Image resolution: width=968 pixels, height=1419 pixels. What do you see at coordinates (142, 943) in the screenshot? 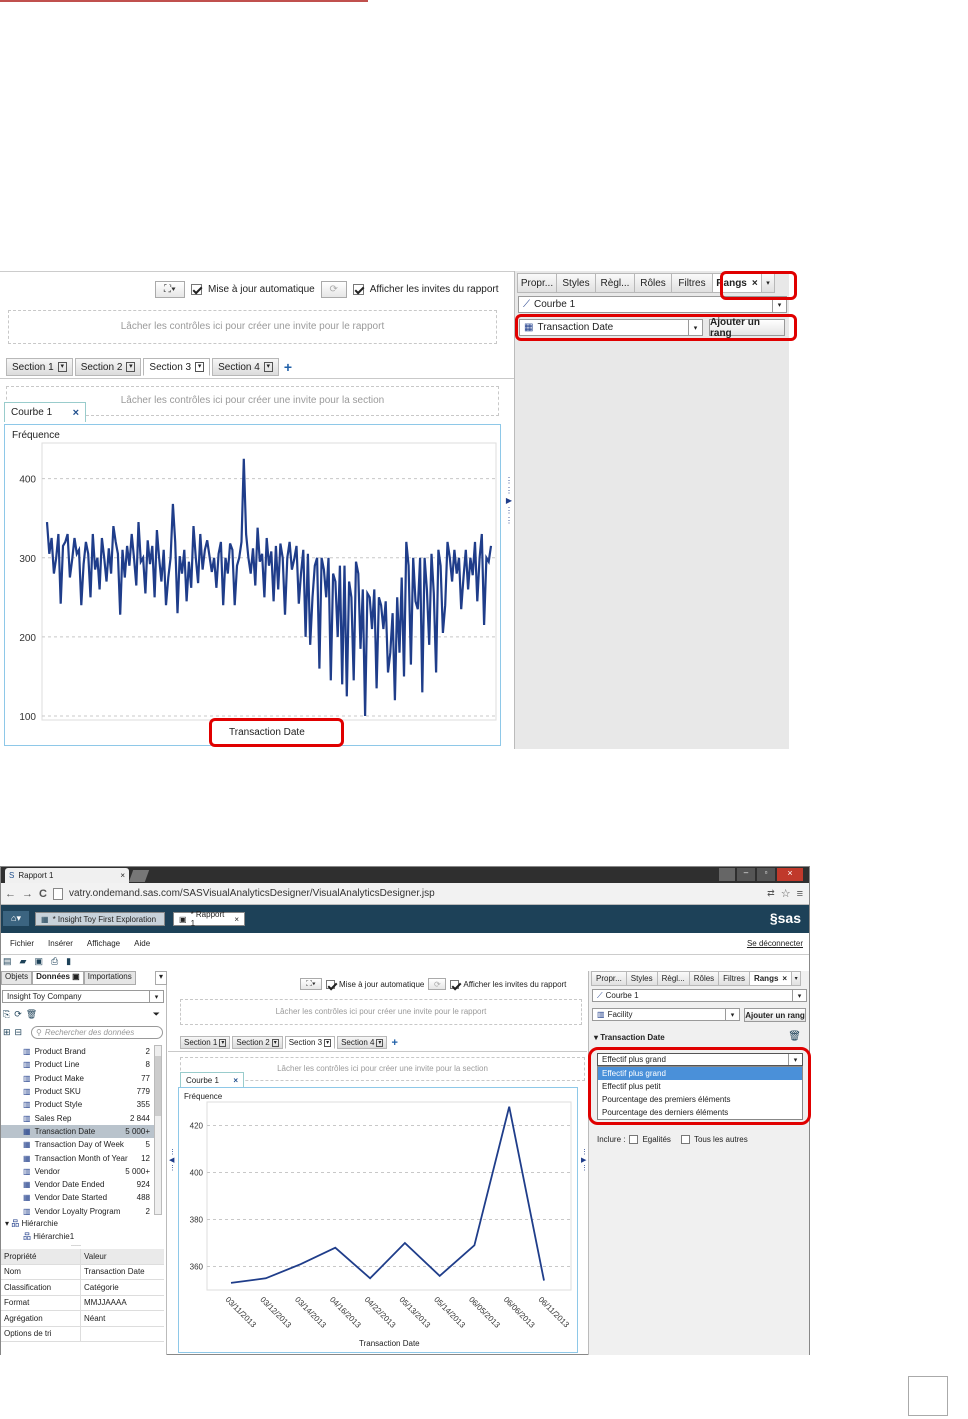
I see `menu-help: Aide` at bounding box center [142, 943].